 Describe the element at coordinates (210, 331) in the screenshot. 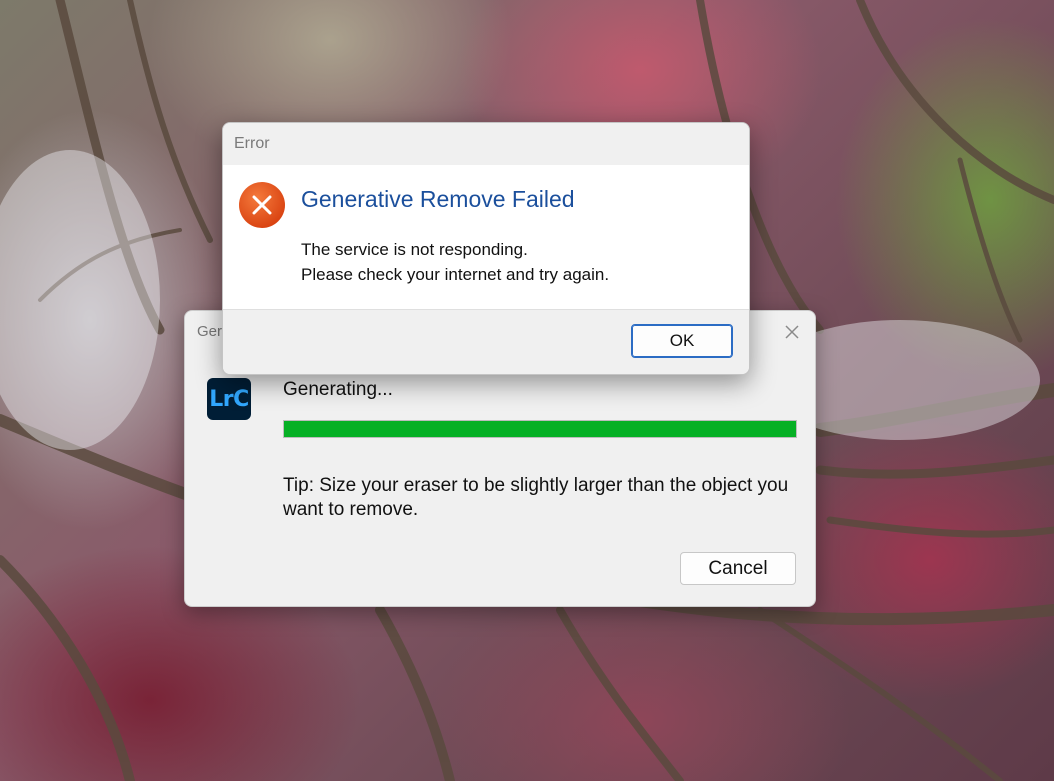

I see `progress-dialog-title: Ger` at that location.